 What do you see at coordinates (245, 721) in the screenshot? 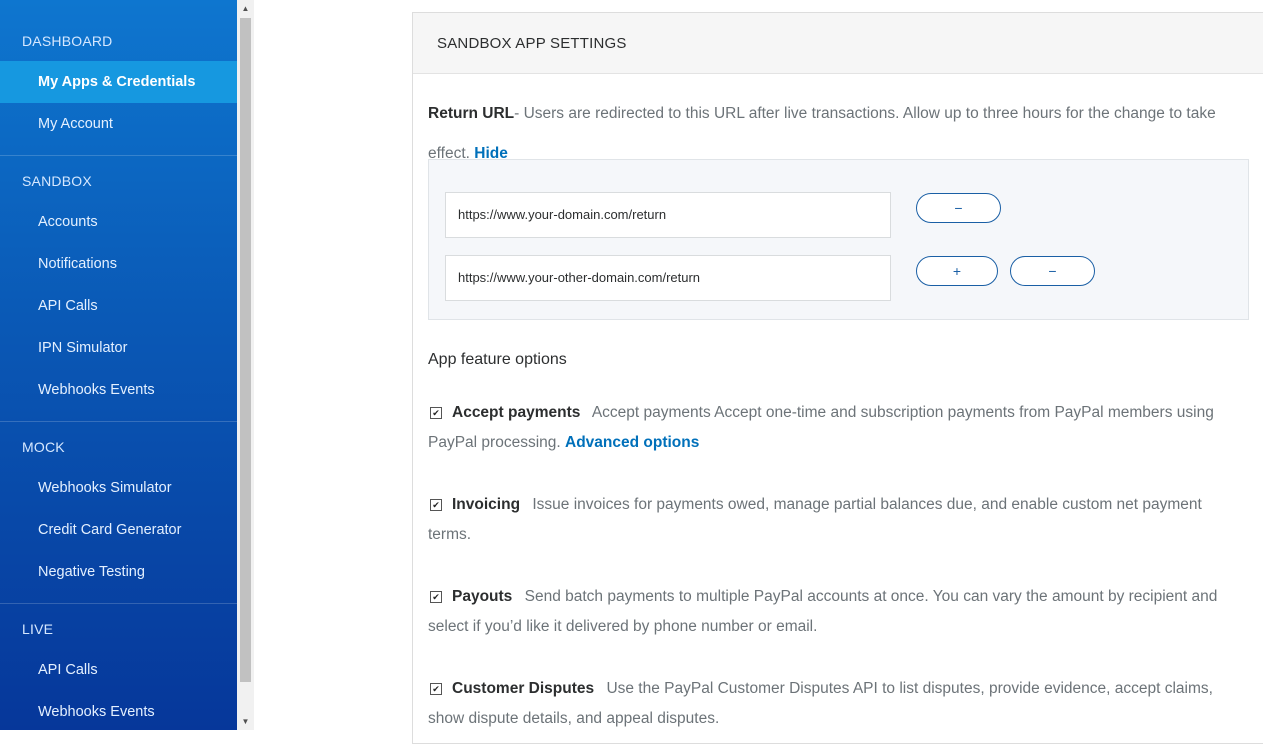
I see `scroll-down-arrow-icon: ▼` at bounding box center [245, 721].